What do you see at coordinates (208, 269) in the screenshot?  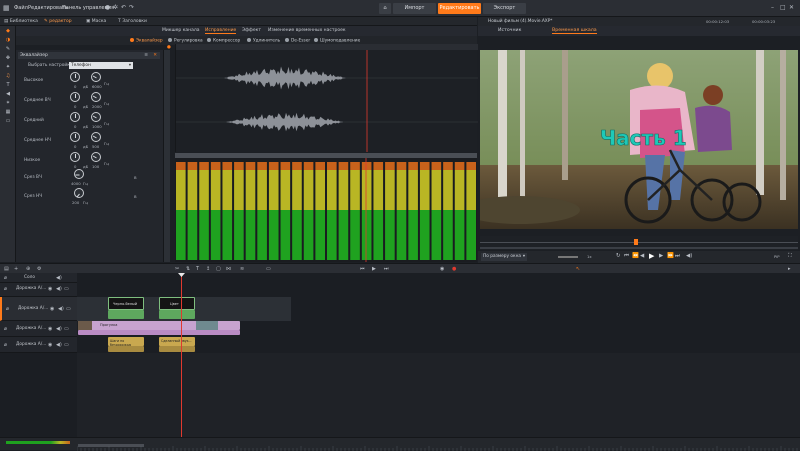 I see `trim-icon: ↥` at bounding box center [208, 269].